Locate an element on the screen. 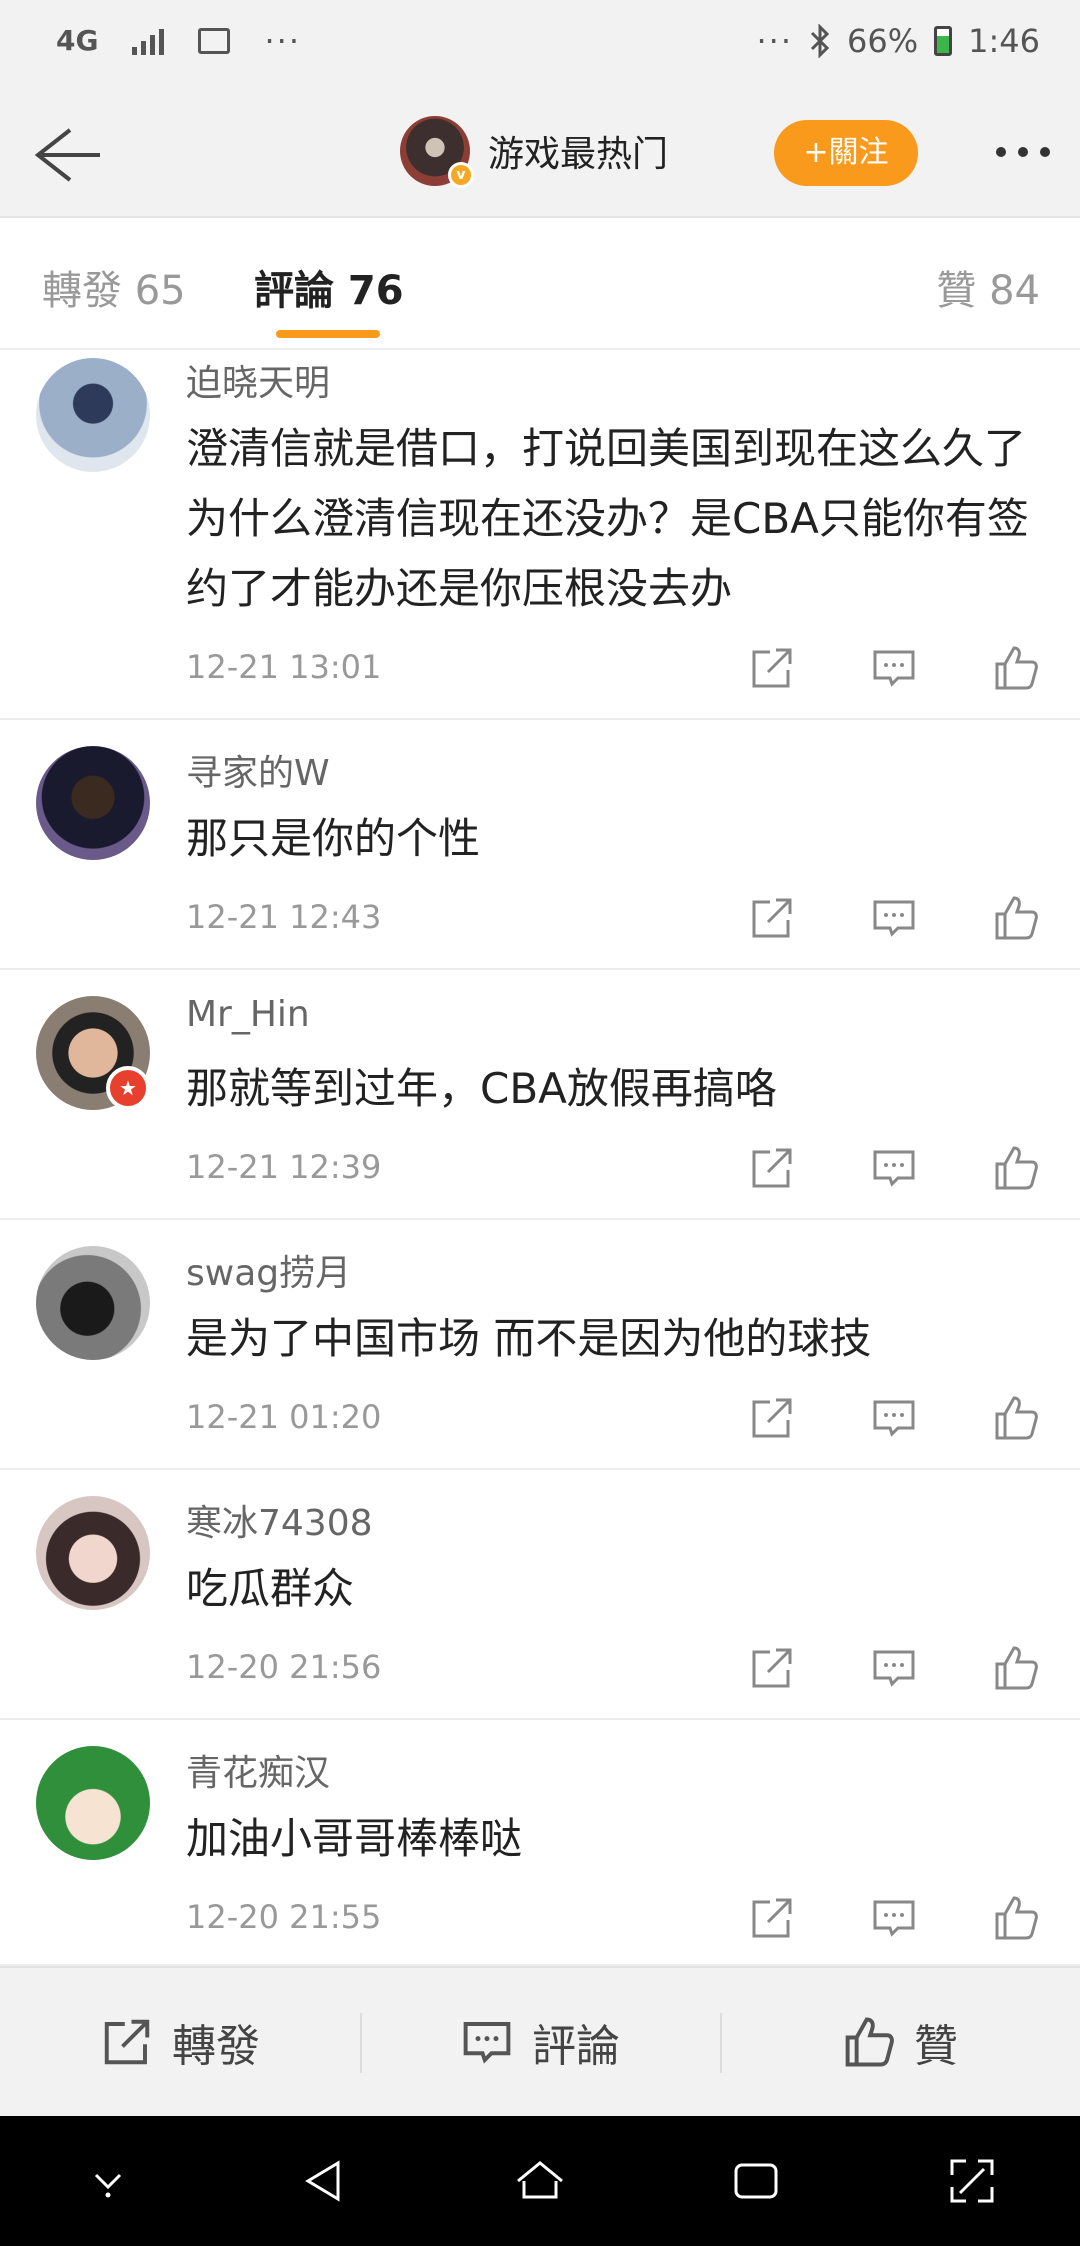 This screenshot has height=2246, width=1080. comment-item: 寒冰74308 吃瓜群众 12-20 21:56 is located at coordinates (540, 1595).